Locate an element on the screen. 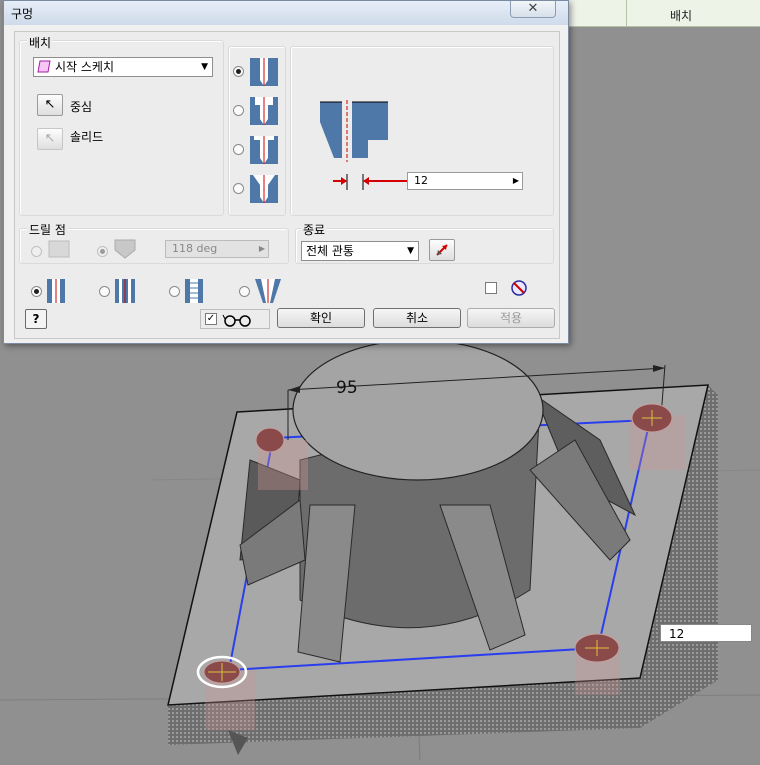 The image size is (760, 765). hole-preview-front-right is located at coordinates (597, 664).